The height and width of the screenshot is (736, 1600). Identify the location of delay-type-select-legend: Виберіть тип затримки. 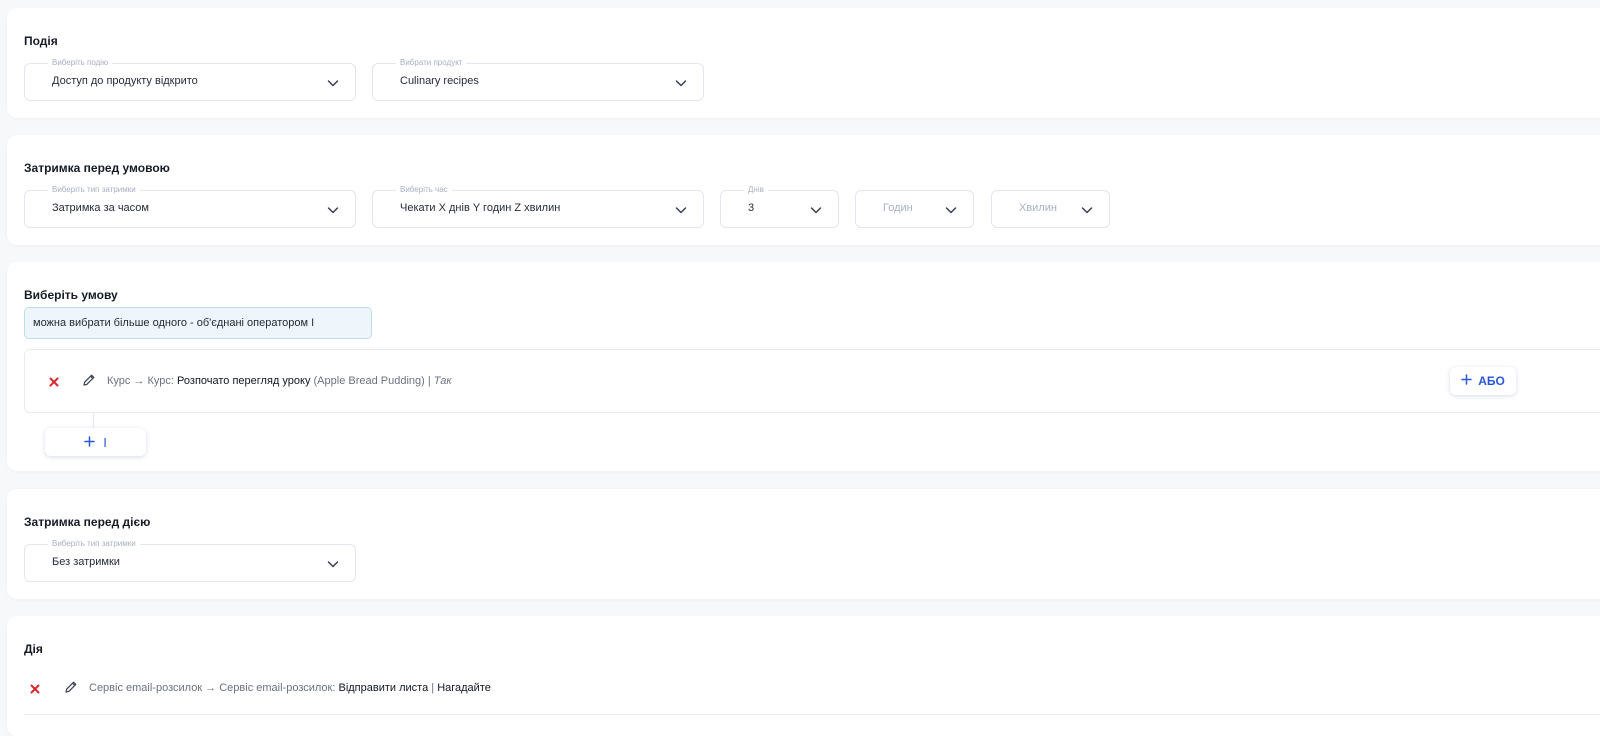
(94, 190).